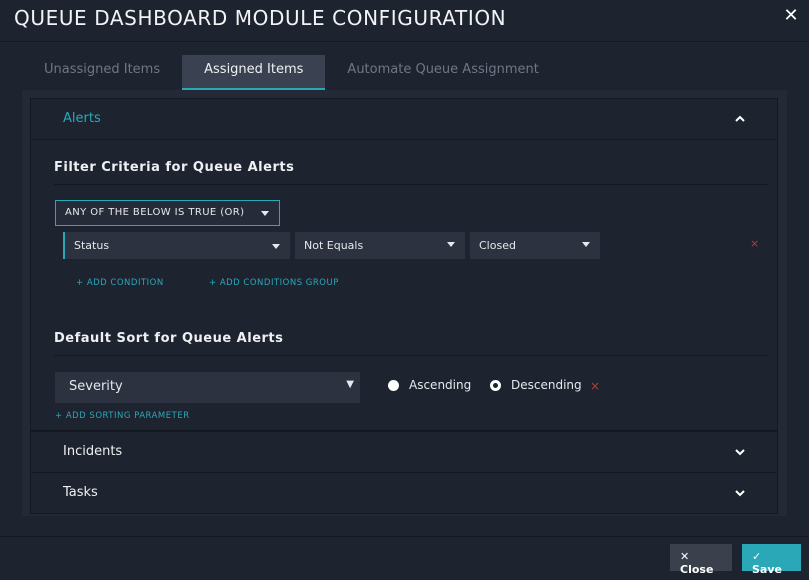  What do you see at coordinates (535, 245) in the screenshot?
I see `condition-value-select: Closed` at bounding box center [535, 245].